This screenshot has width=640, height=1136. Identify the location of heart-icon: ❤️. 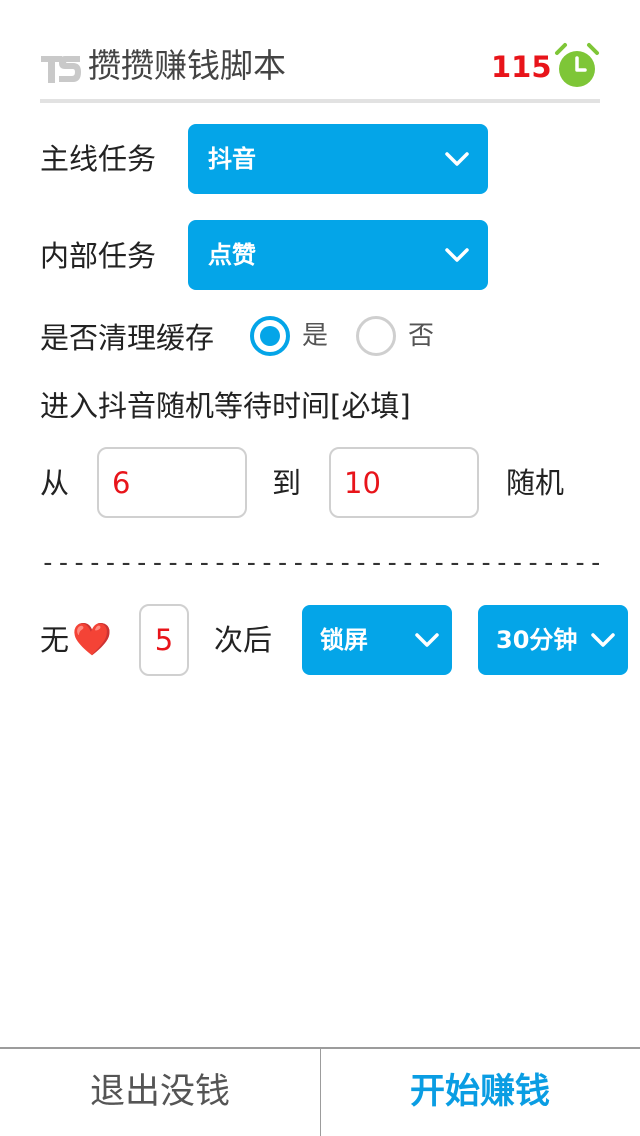
(92, 639).